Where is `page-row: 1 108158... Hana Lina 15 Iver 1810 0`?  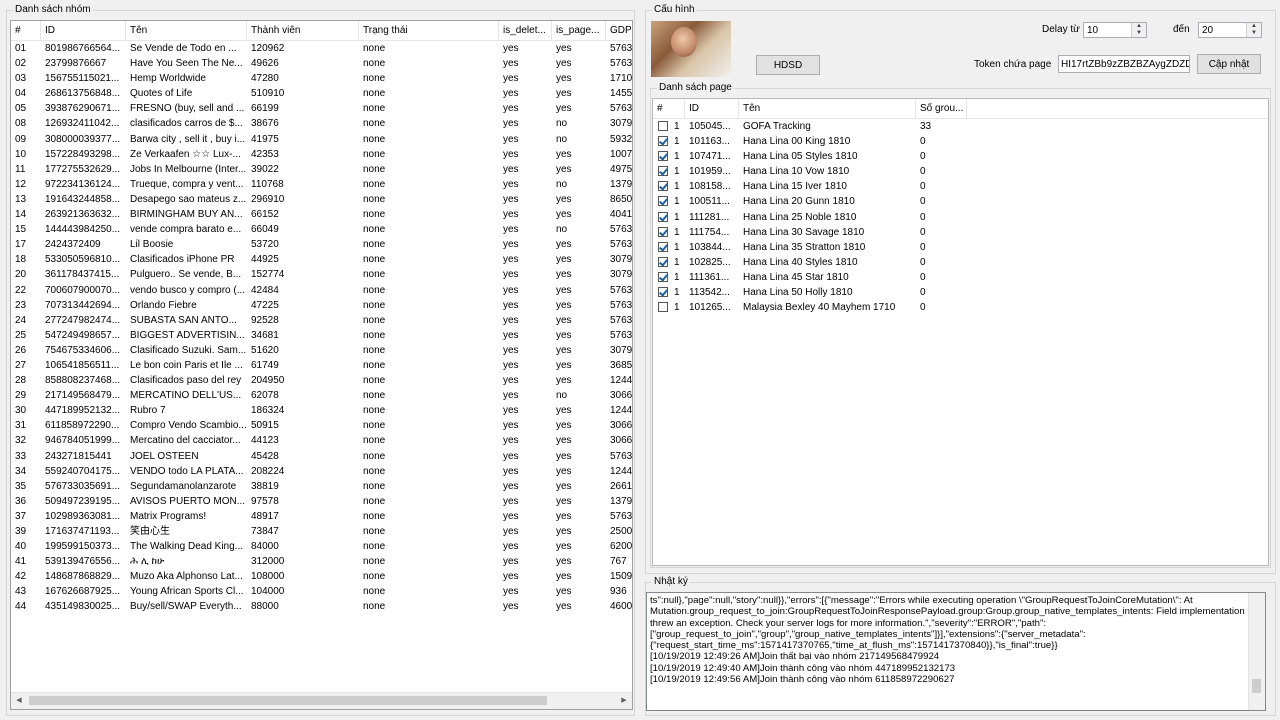
page-row: 1 108158... Hana Lina 15 Iver 1810 0 is located at coordinates (960, 186).